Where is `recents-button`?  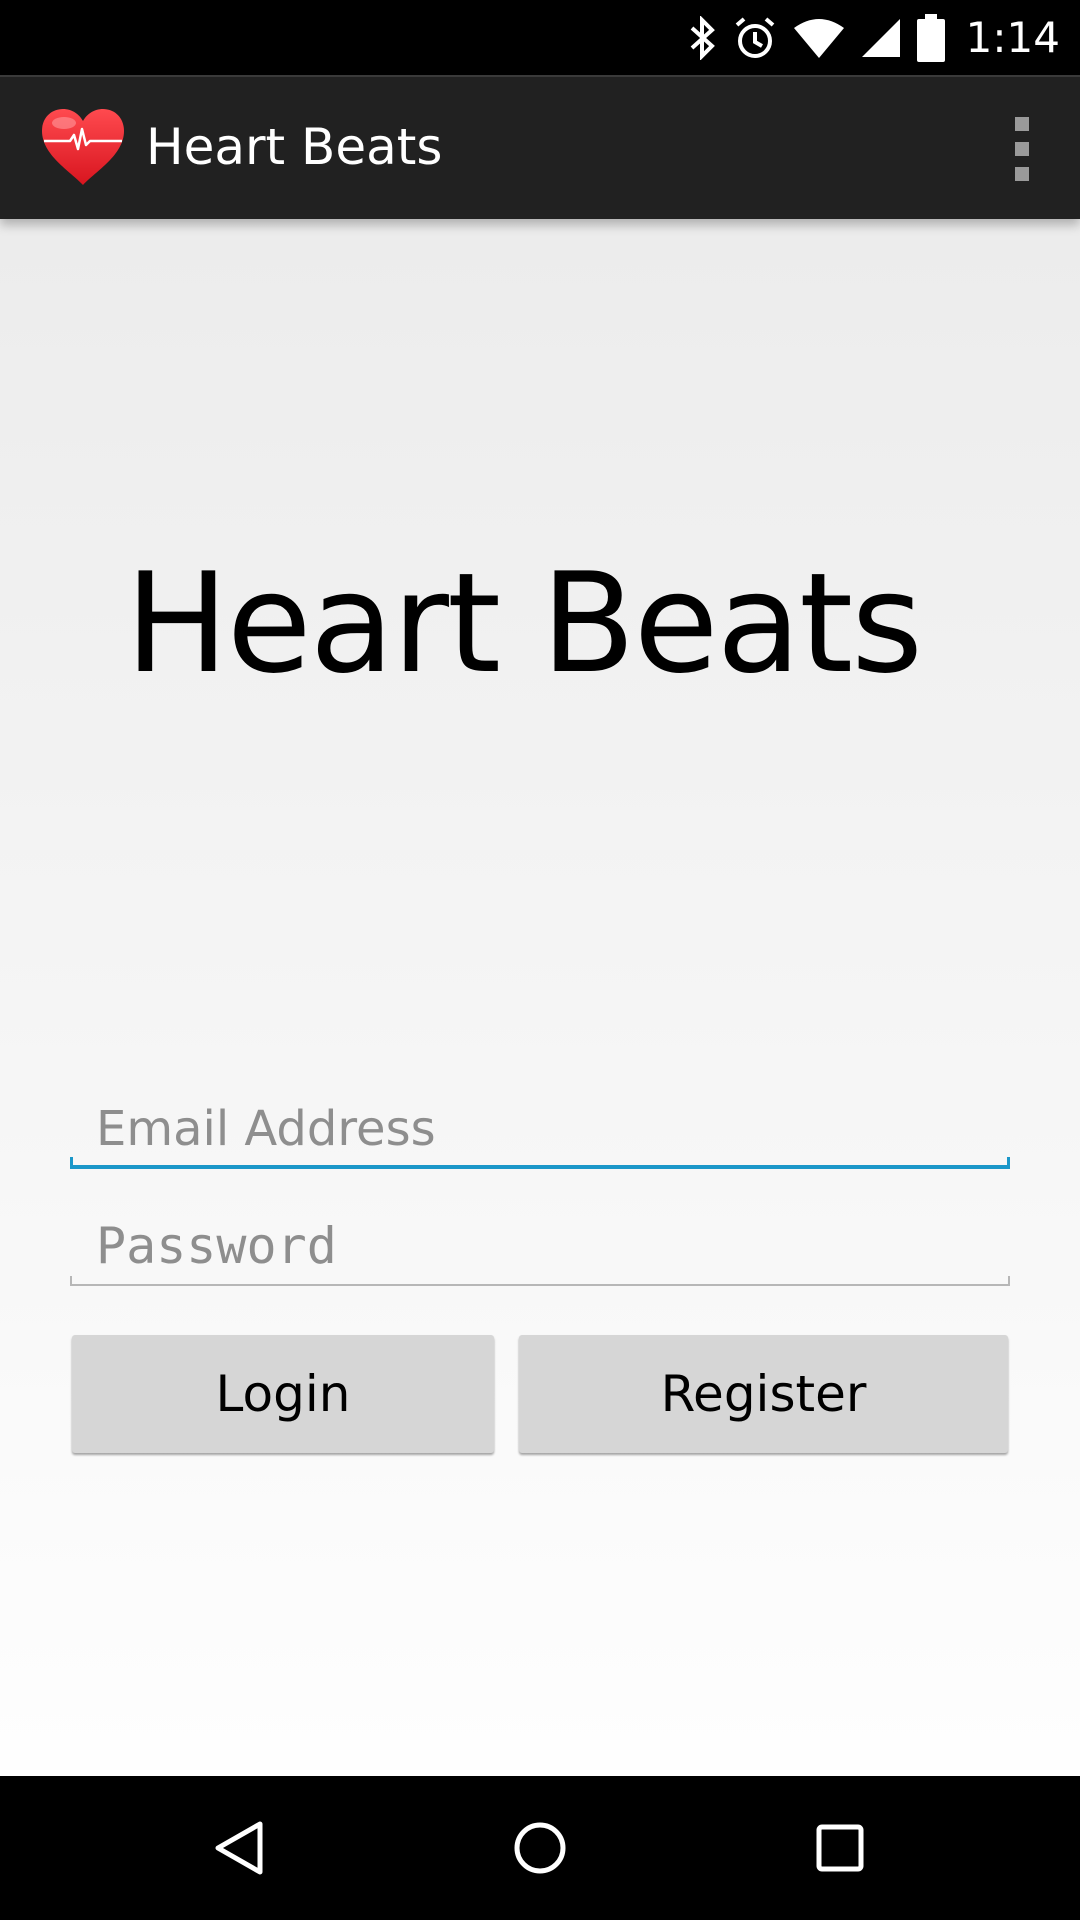
recents-button is located at coordinates (840, 1848).